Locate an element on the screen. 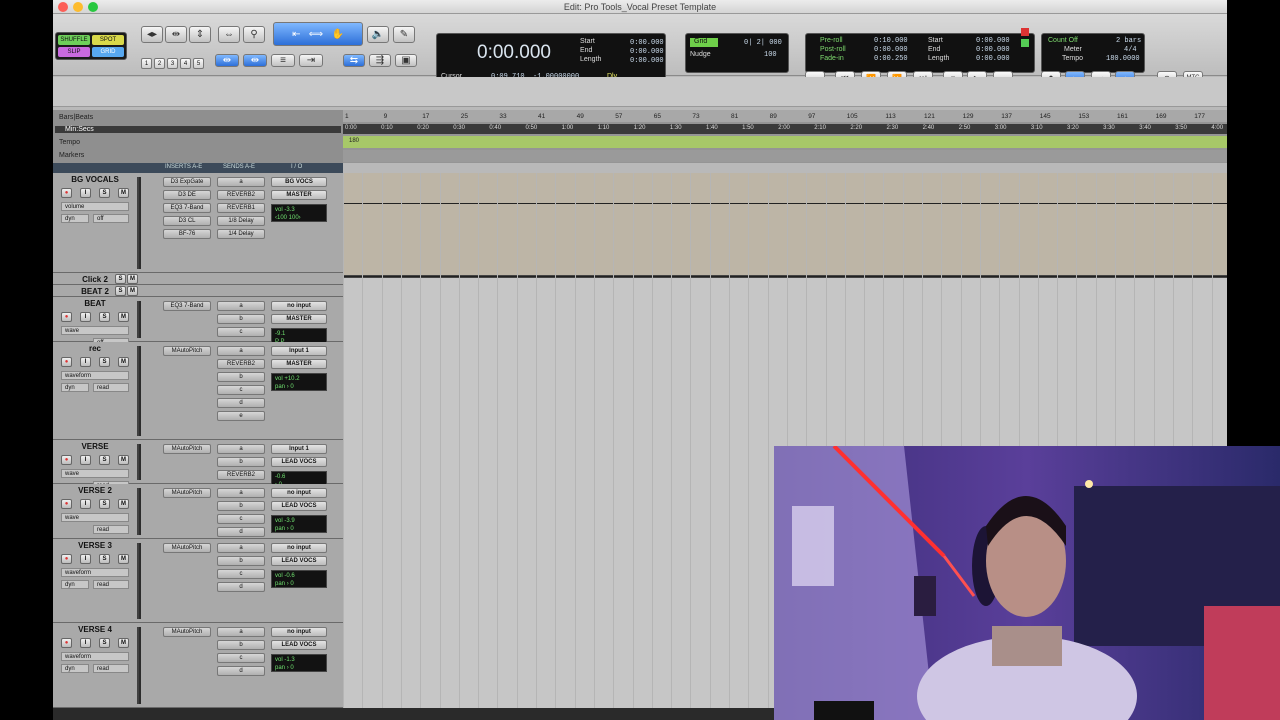 This screenshot has height=720, width=1280. volume-pan-display: vol -3.3 ‹100 100› is located at coordinates (299, 213).